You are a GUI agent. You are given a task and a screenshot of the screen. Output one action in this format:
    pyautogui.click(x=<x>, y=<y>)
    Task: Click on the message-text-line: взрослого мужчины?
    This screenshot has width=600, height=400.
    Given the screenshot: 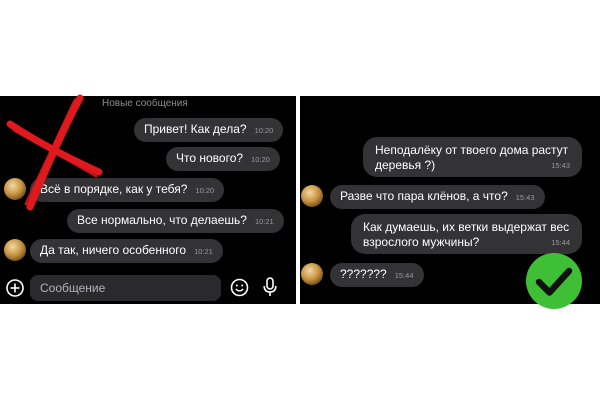 What is the action you would take?
    pyautogui.click(x=421, y=242)
    